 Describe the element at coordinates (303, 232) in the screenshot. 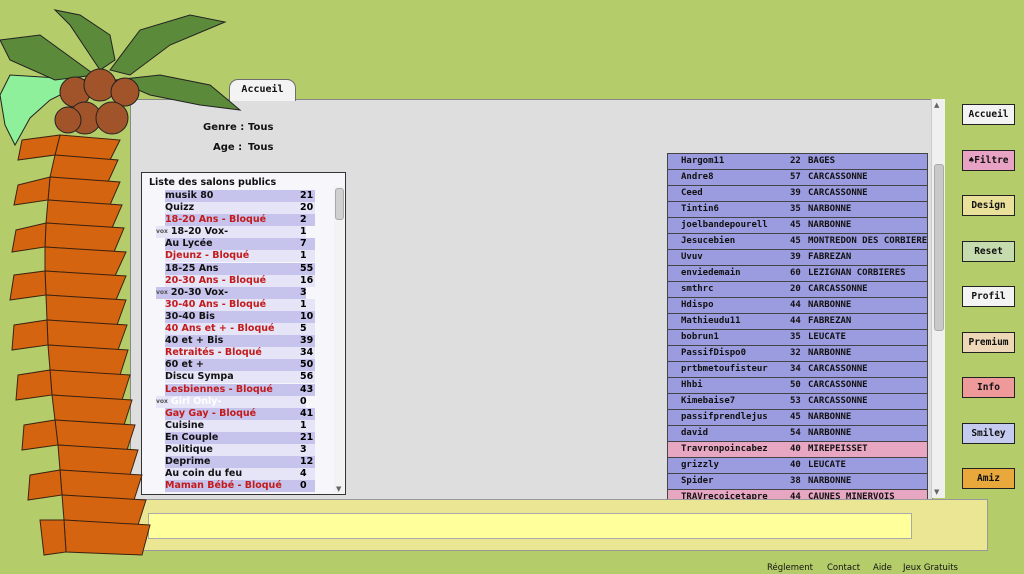

I see `salon-count: 1` at that location.